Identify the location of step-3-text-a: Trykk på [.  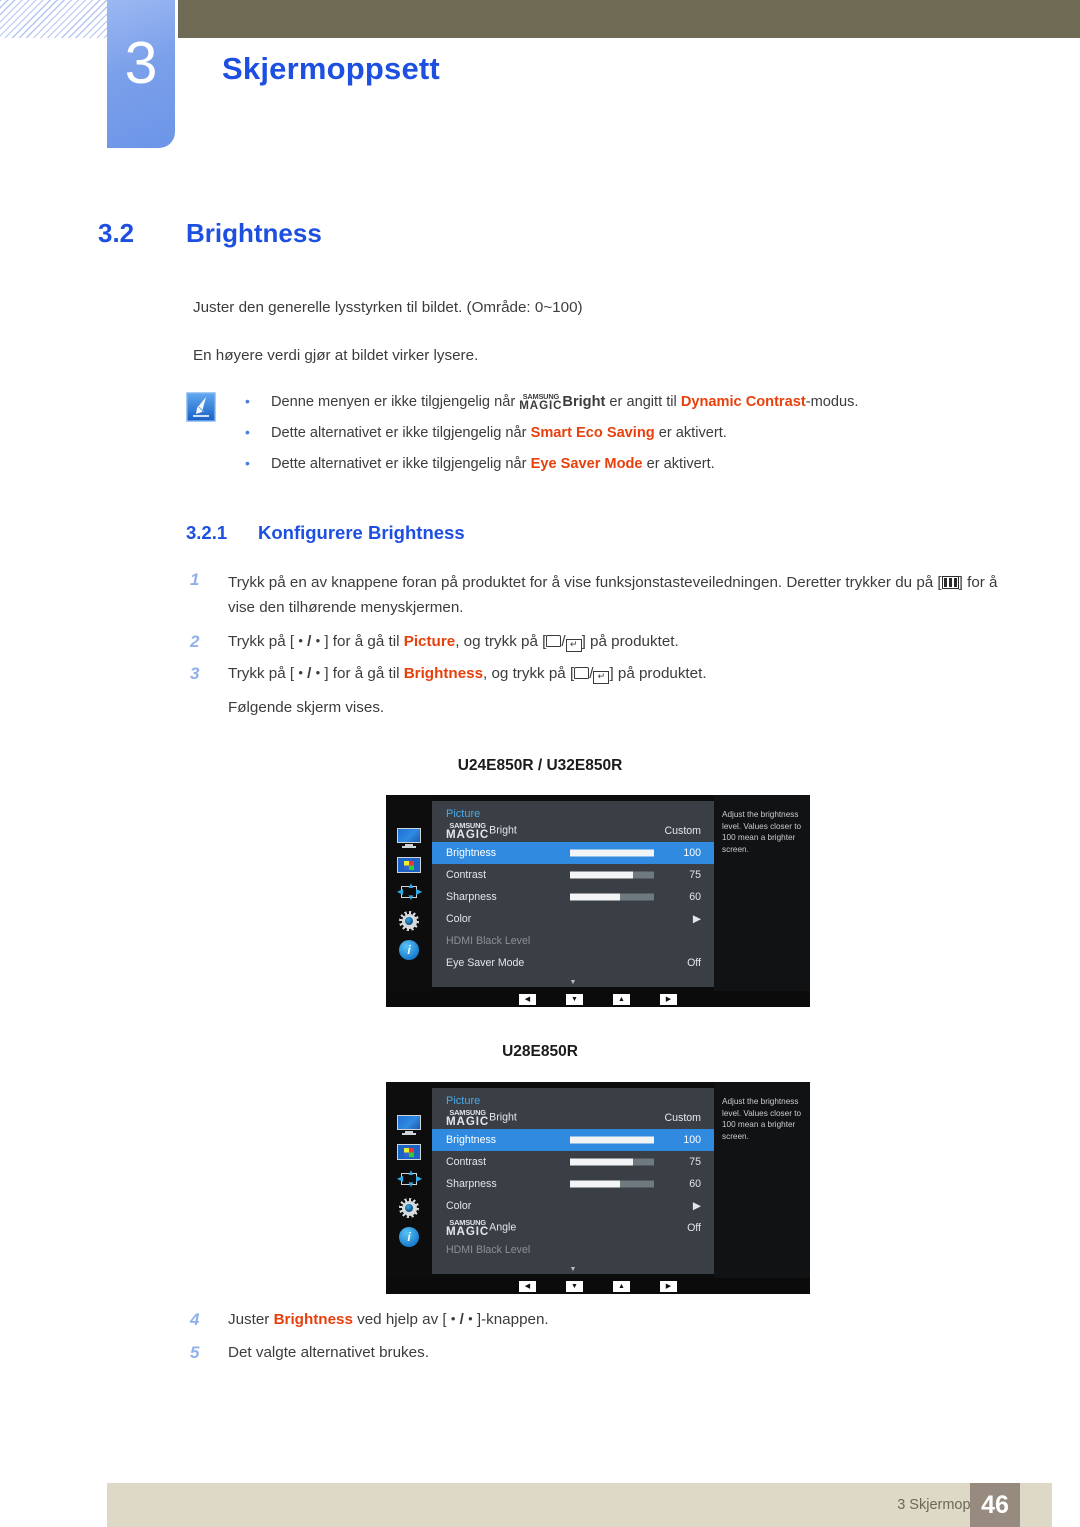
(263, 673).